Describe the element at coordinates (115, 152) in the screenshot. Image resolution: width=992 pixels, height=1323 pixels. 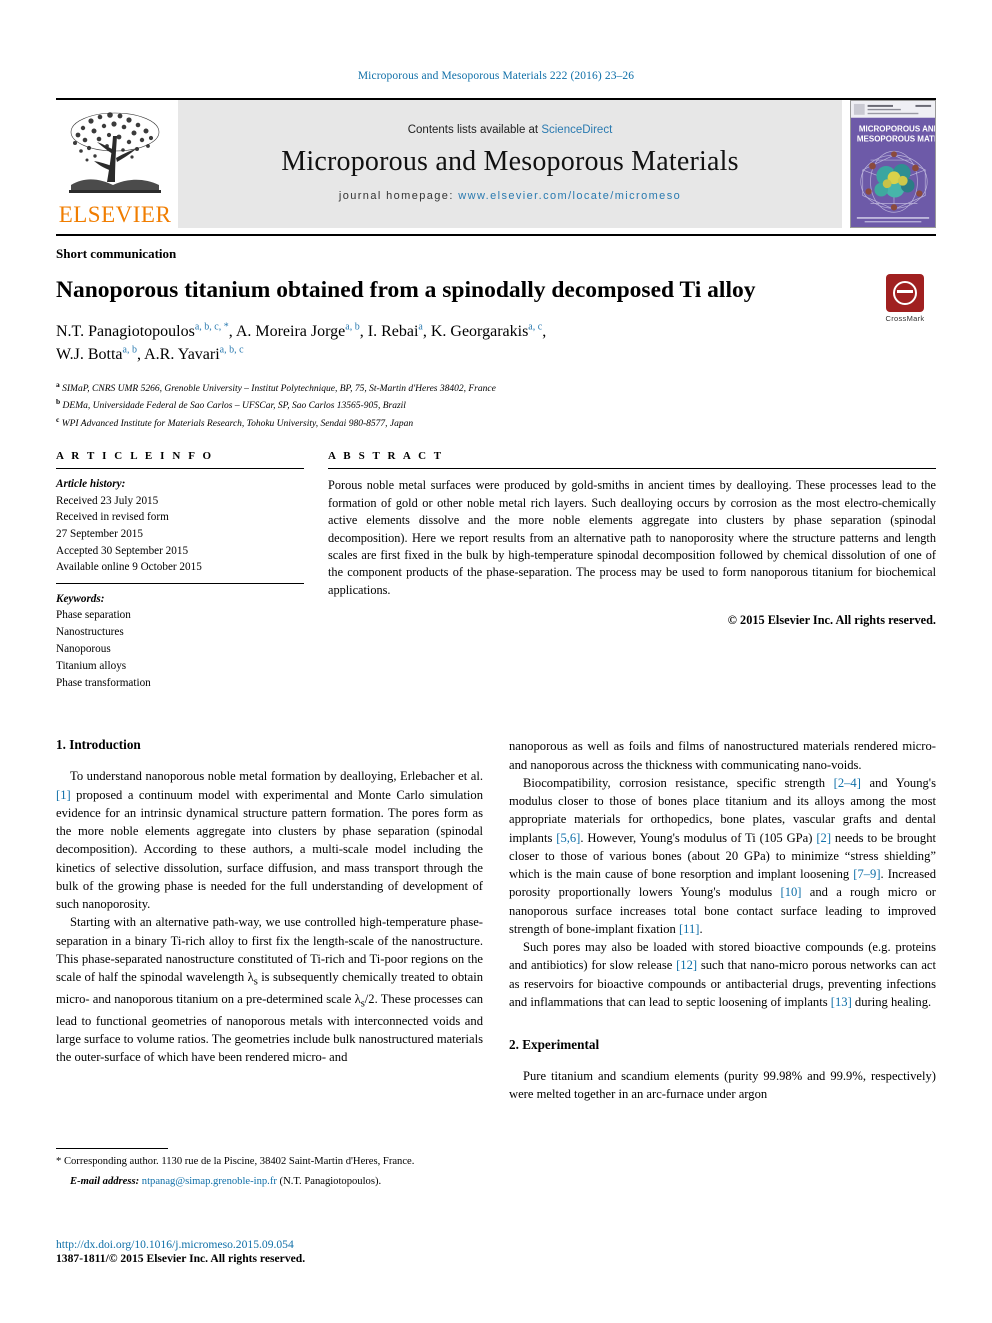
I see `elsevier-tree-icon` at that location.